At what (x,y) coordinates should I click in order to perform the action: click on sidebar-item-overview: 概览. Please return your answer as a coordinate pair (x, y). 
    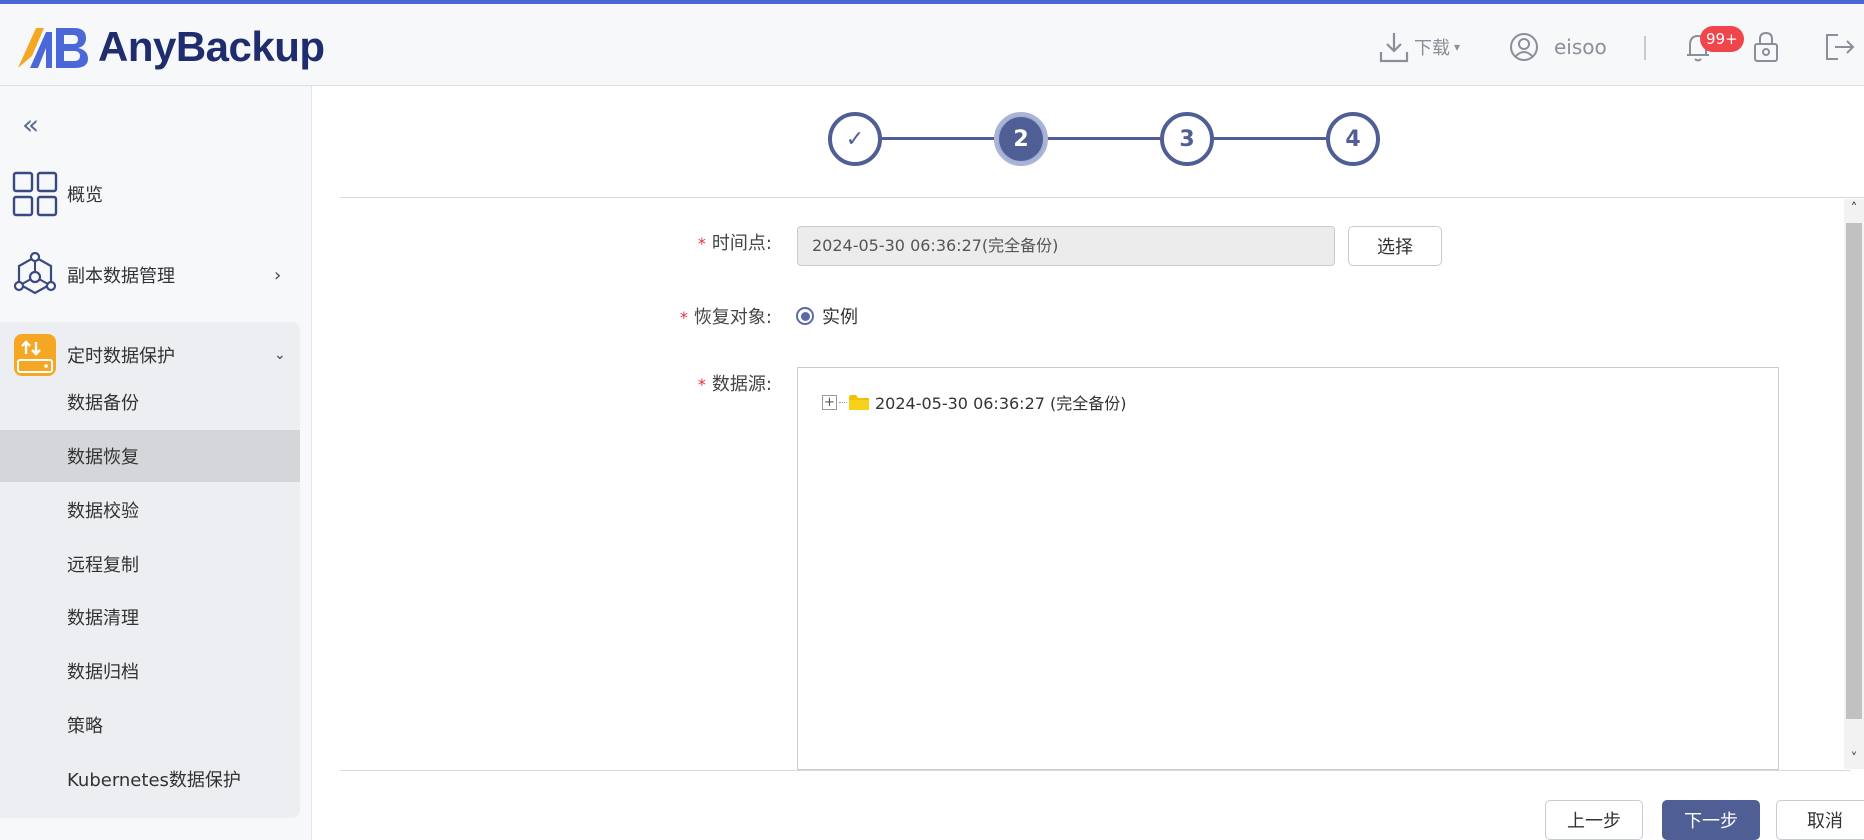
    Looking at the image, I should click on (156, 194).